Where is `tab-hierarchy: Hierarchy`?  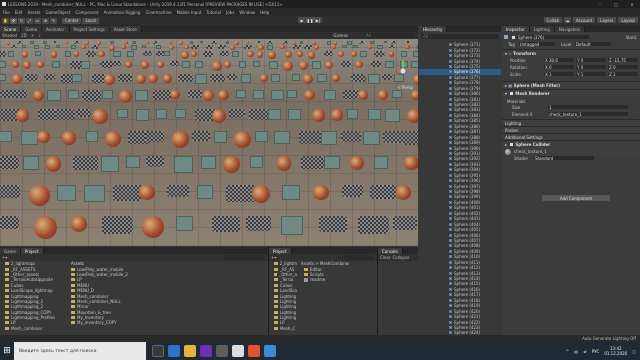 tab-hierarchy: Hierarchy is located at coordinates (433, 29).